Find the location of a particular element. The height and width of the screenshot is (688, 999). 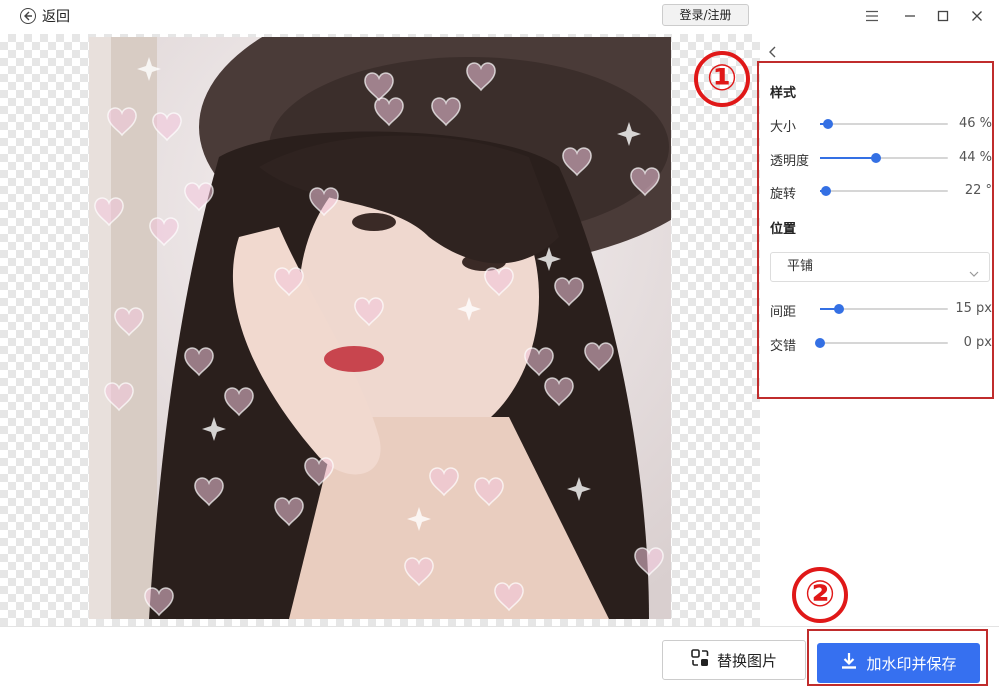

minimize-icon is located at coordinates (910, 16).